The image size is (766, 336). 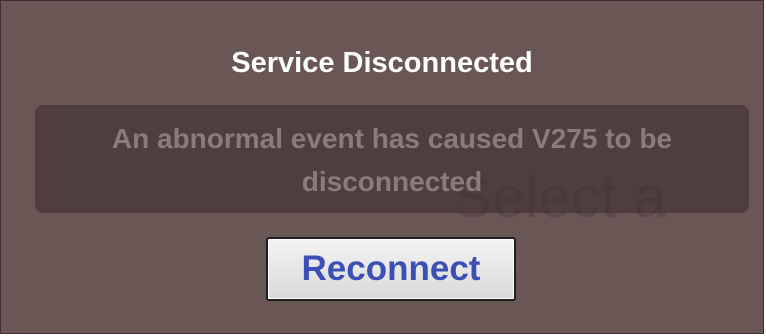 I want to click on dialog-title: Service Disconnected, so click(x=382, y=63).